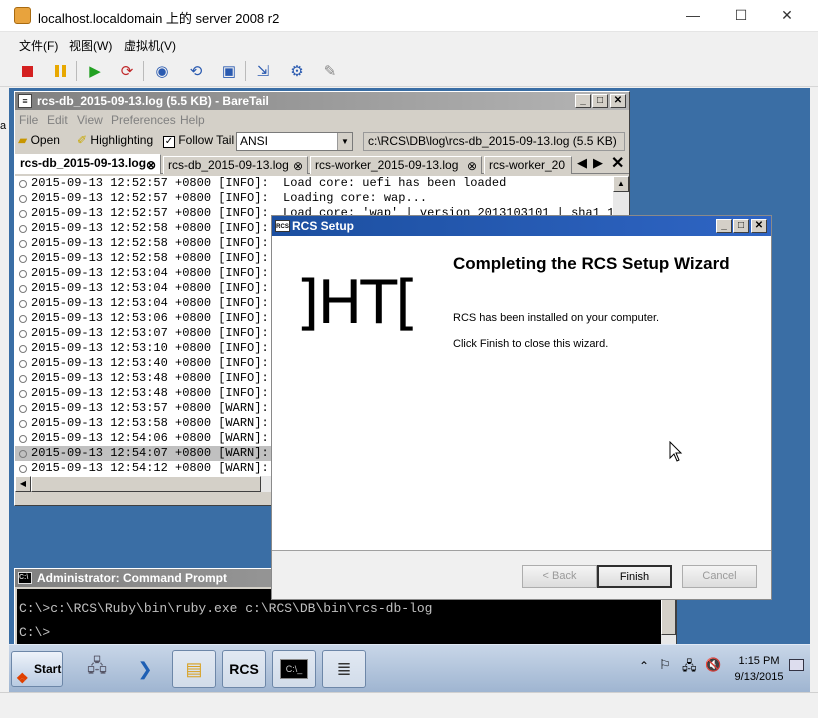 The image size is (818, 718). I want to click on explorer-icon: ▤, so click(194, 669).